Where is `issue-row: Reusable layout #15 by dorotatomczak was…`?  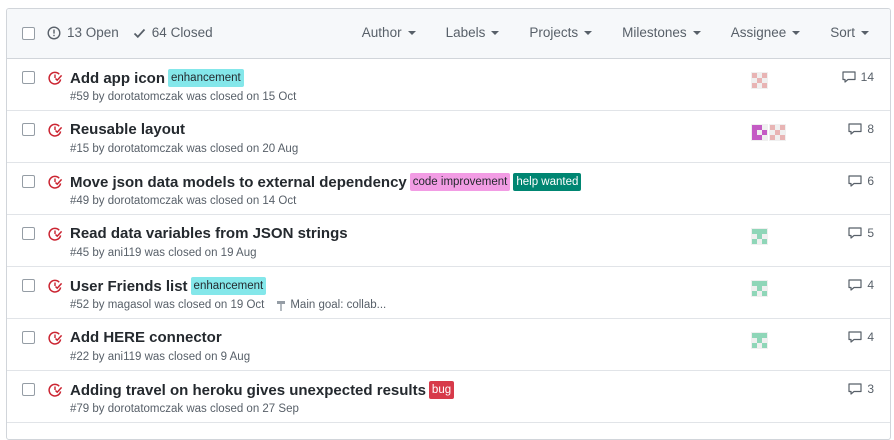
issue-row: Reusable layout #15 by dorotatomczak was… is located at coordinates (448, 137).